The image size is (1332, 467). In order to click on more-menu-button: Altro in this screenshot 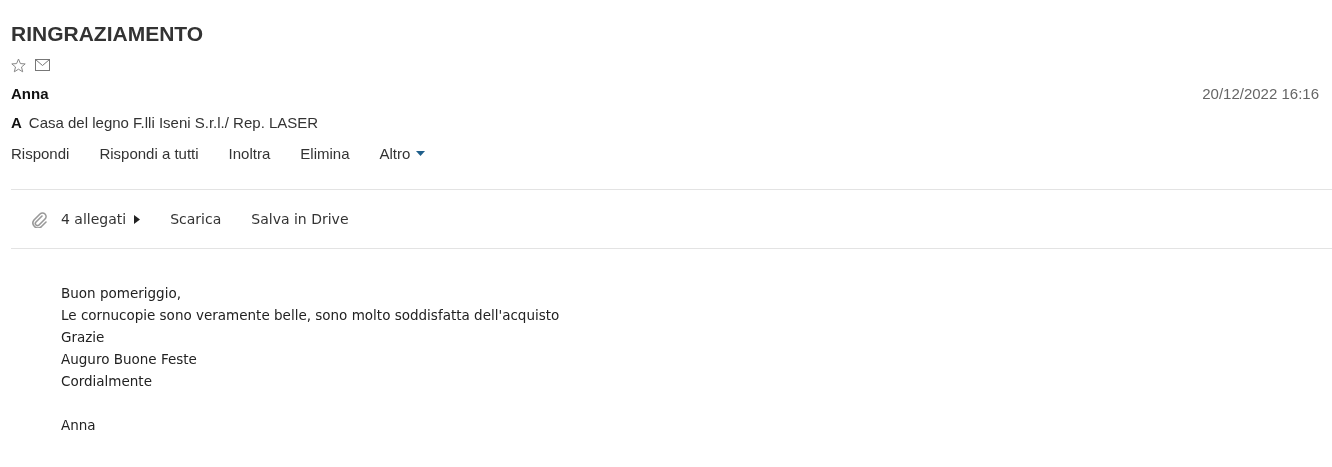, I will do `click(402, 153)`.